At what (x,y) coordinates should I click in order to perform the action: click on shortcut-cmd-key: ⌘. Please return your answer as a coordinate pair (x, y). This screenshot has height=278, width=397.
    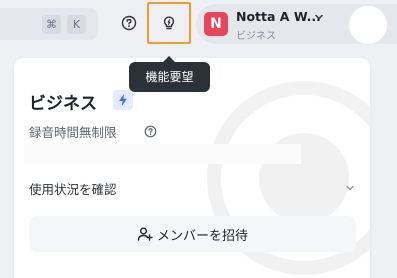
    Looking at the image, I should click on (51, 24).